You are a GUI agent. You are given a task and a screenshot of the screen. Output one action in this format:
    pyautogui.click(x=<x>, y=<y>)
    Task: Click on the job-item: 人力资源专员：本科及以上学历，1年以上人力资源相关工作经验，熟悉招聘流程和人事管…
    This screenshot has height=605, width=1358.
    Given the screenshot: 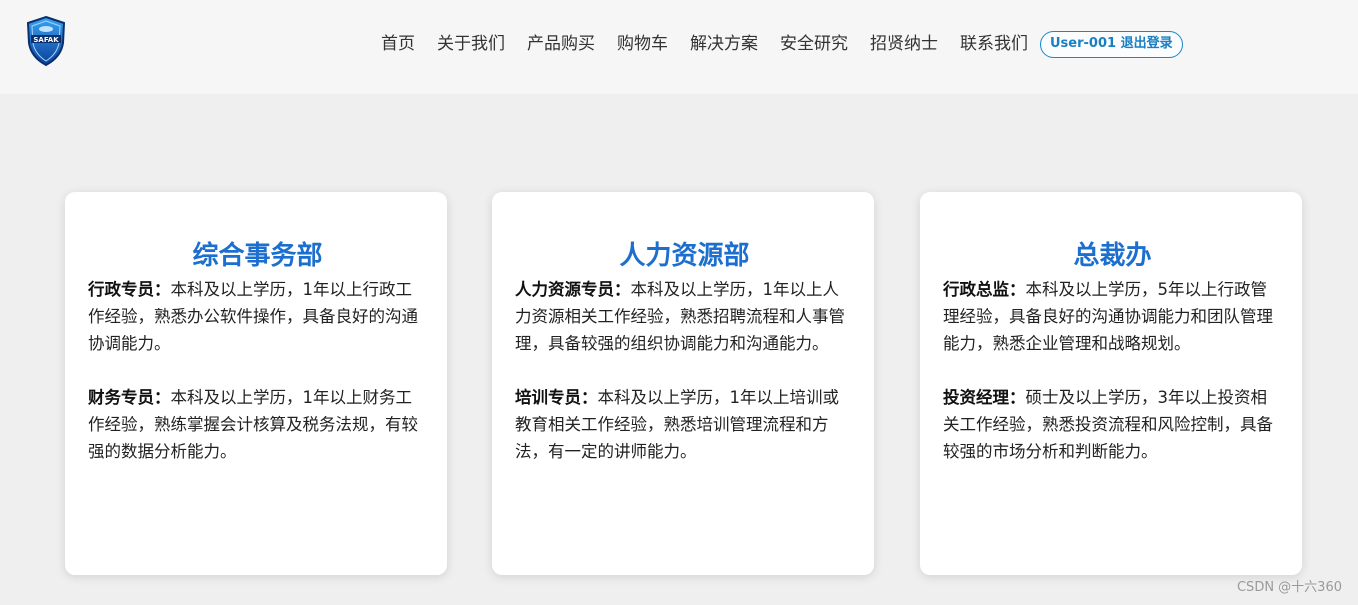 What is the action you would take?
    pyautogui.click(x=684, y=316)
    